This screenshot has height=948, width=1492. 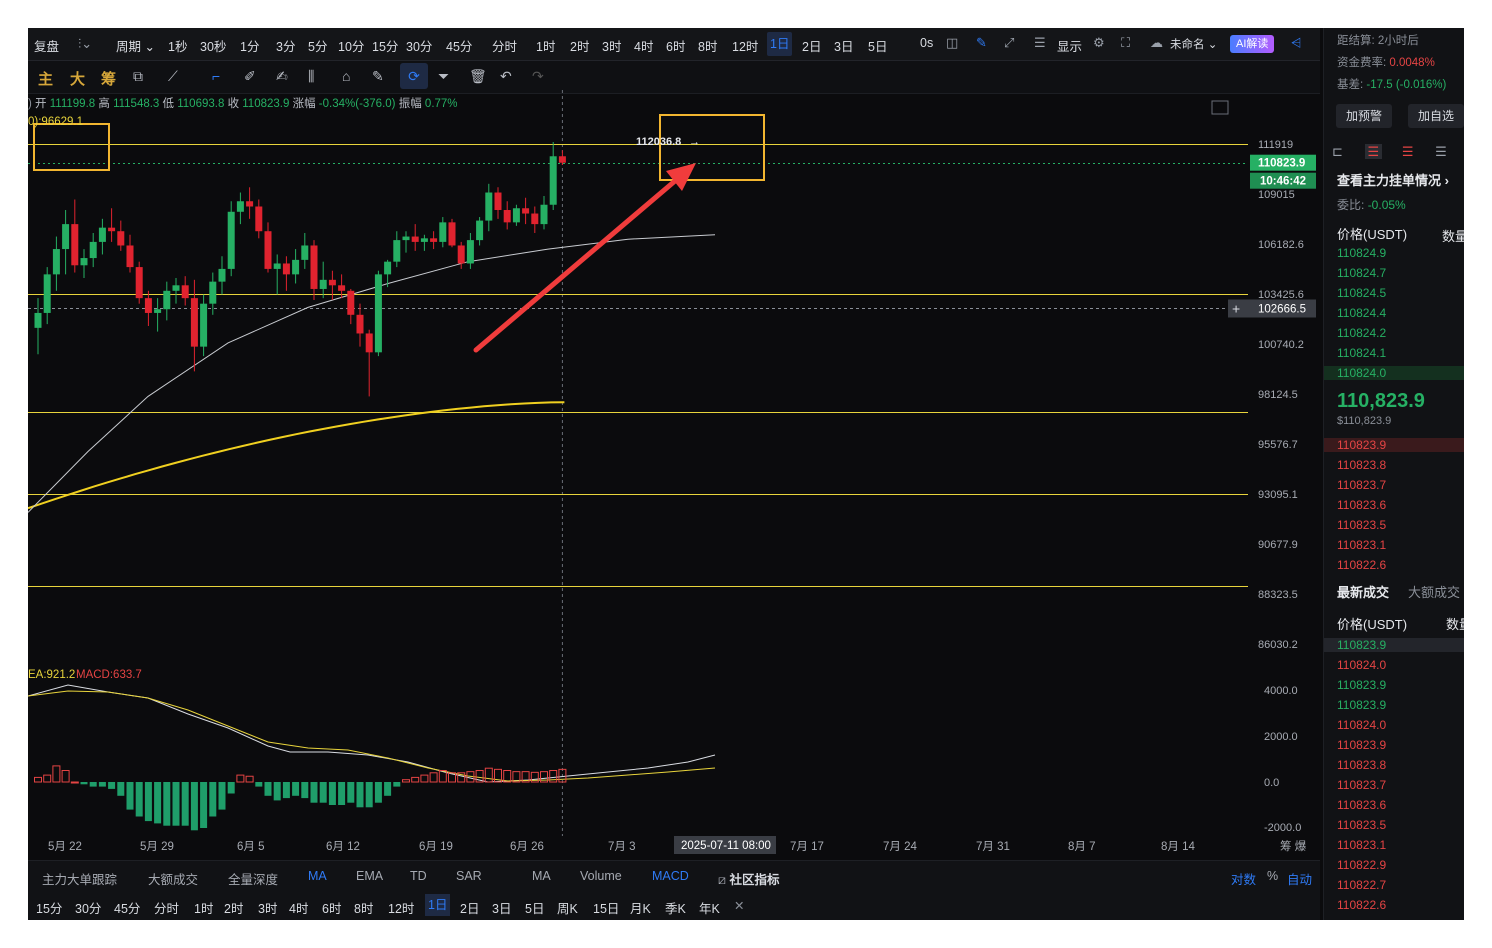 What do you see at coordinates (469, 907) in the screenshot?
I see `bottom-timeframe-2日: 2日` at bounding box center [469, 907].